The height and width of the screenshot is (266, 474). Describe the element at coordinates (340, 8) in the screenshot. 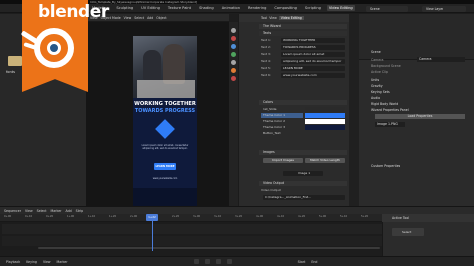

I see `tab-video-editing: Video Editing` at that location.